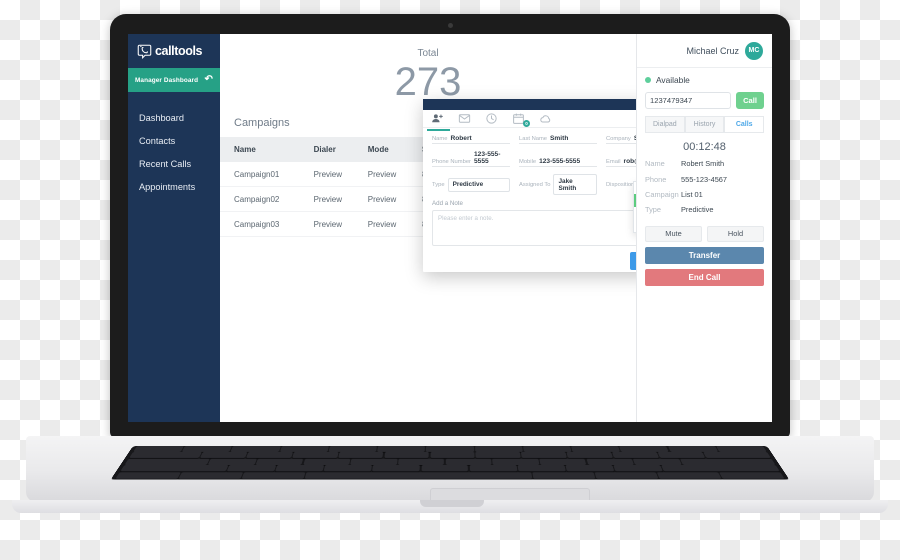 Image resolution: width=900 pixels, height=560 pixels. Describe the element at coordinates (558, 159) in the screenshot. I see `mobile-field: Mobile 123-555-5555` at that location.